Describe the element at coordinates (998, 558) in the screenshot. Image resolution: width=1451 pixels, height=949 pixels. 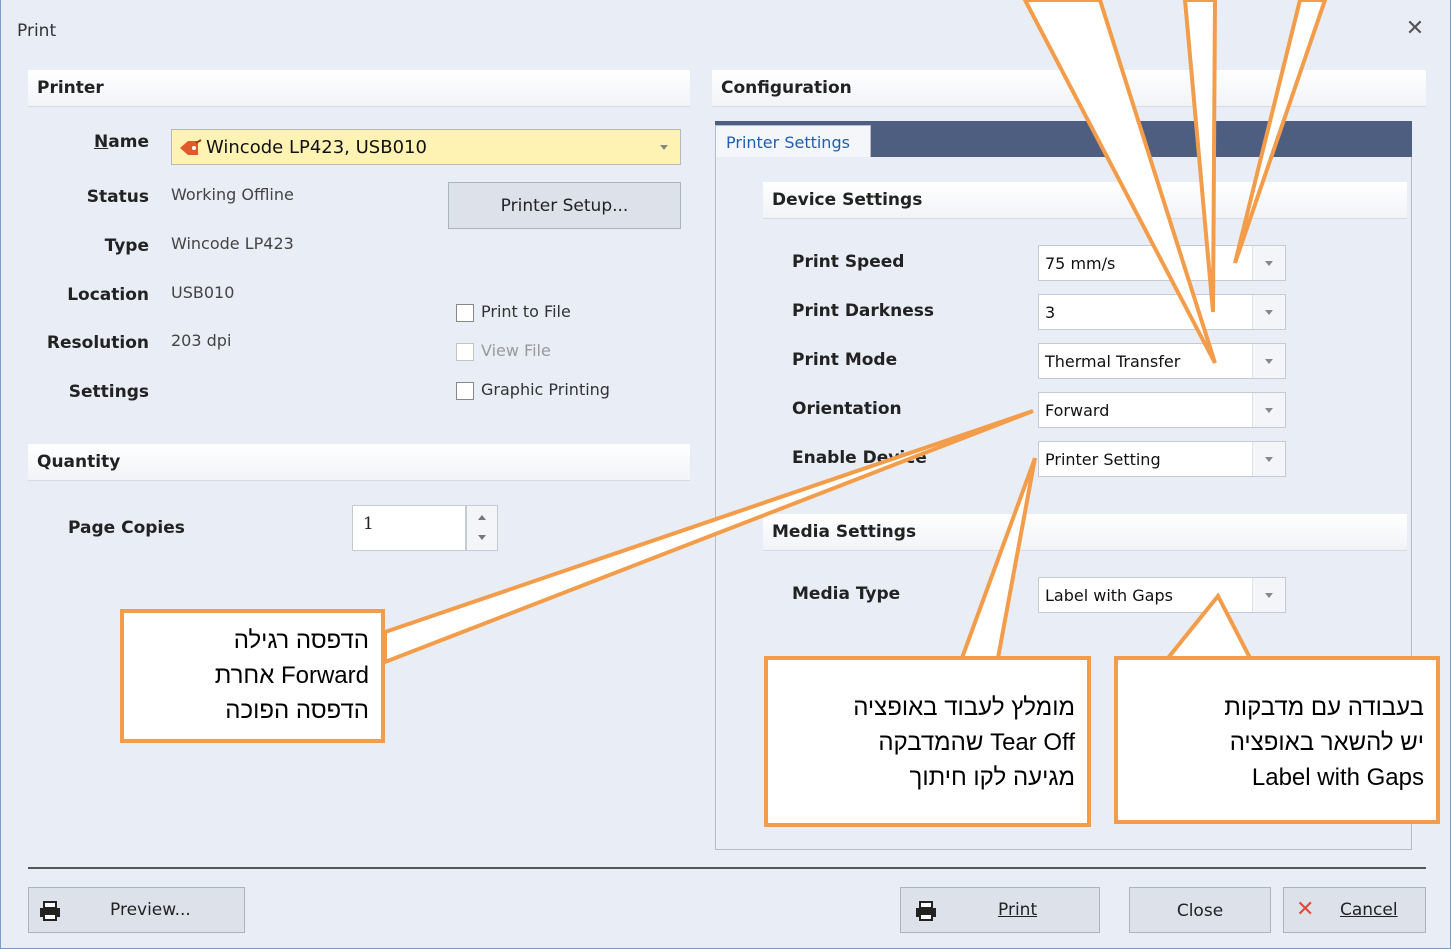
I see `pointer-enable-device` at that location.